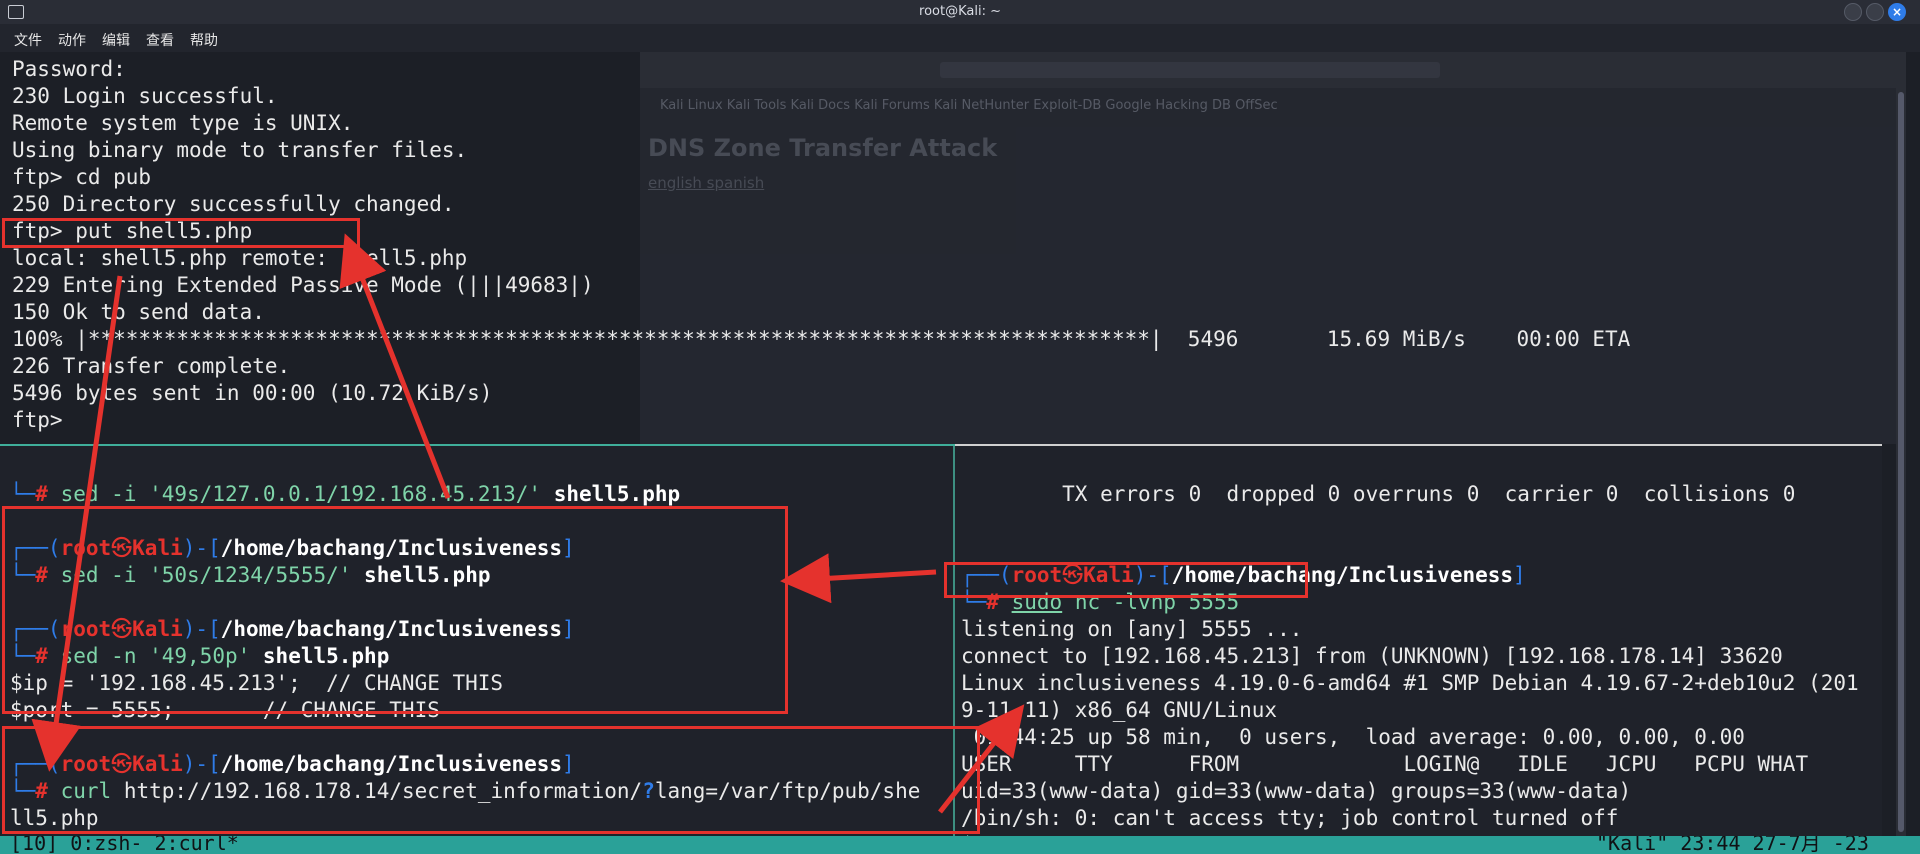 This screenshot has width=1920, height=854. I want to click on sed-command-1: sed -i '49s/127.0.0.1/192.168.45.213/', so click(307, 494).